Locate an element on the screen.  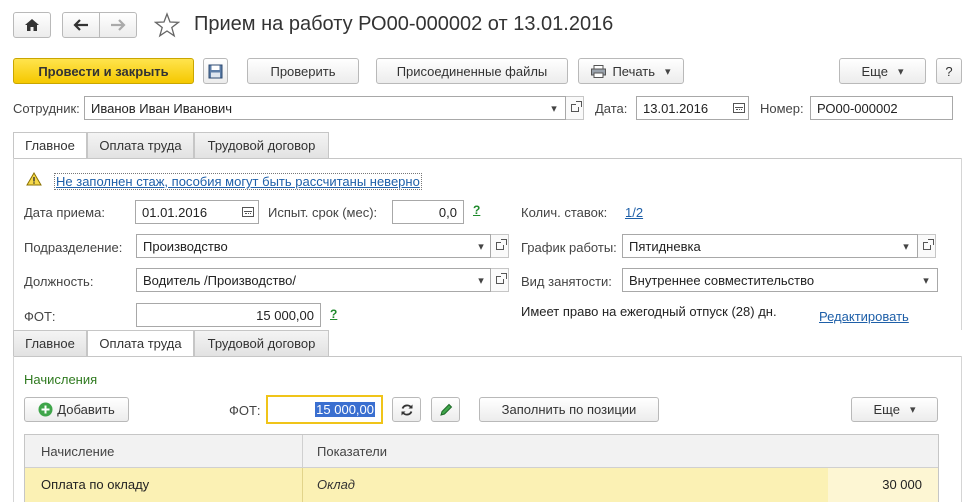
payroll-more-button: Еще is located at coordinates (894, 409).